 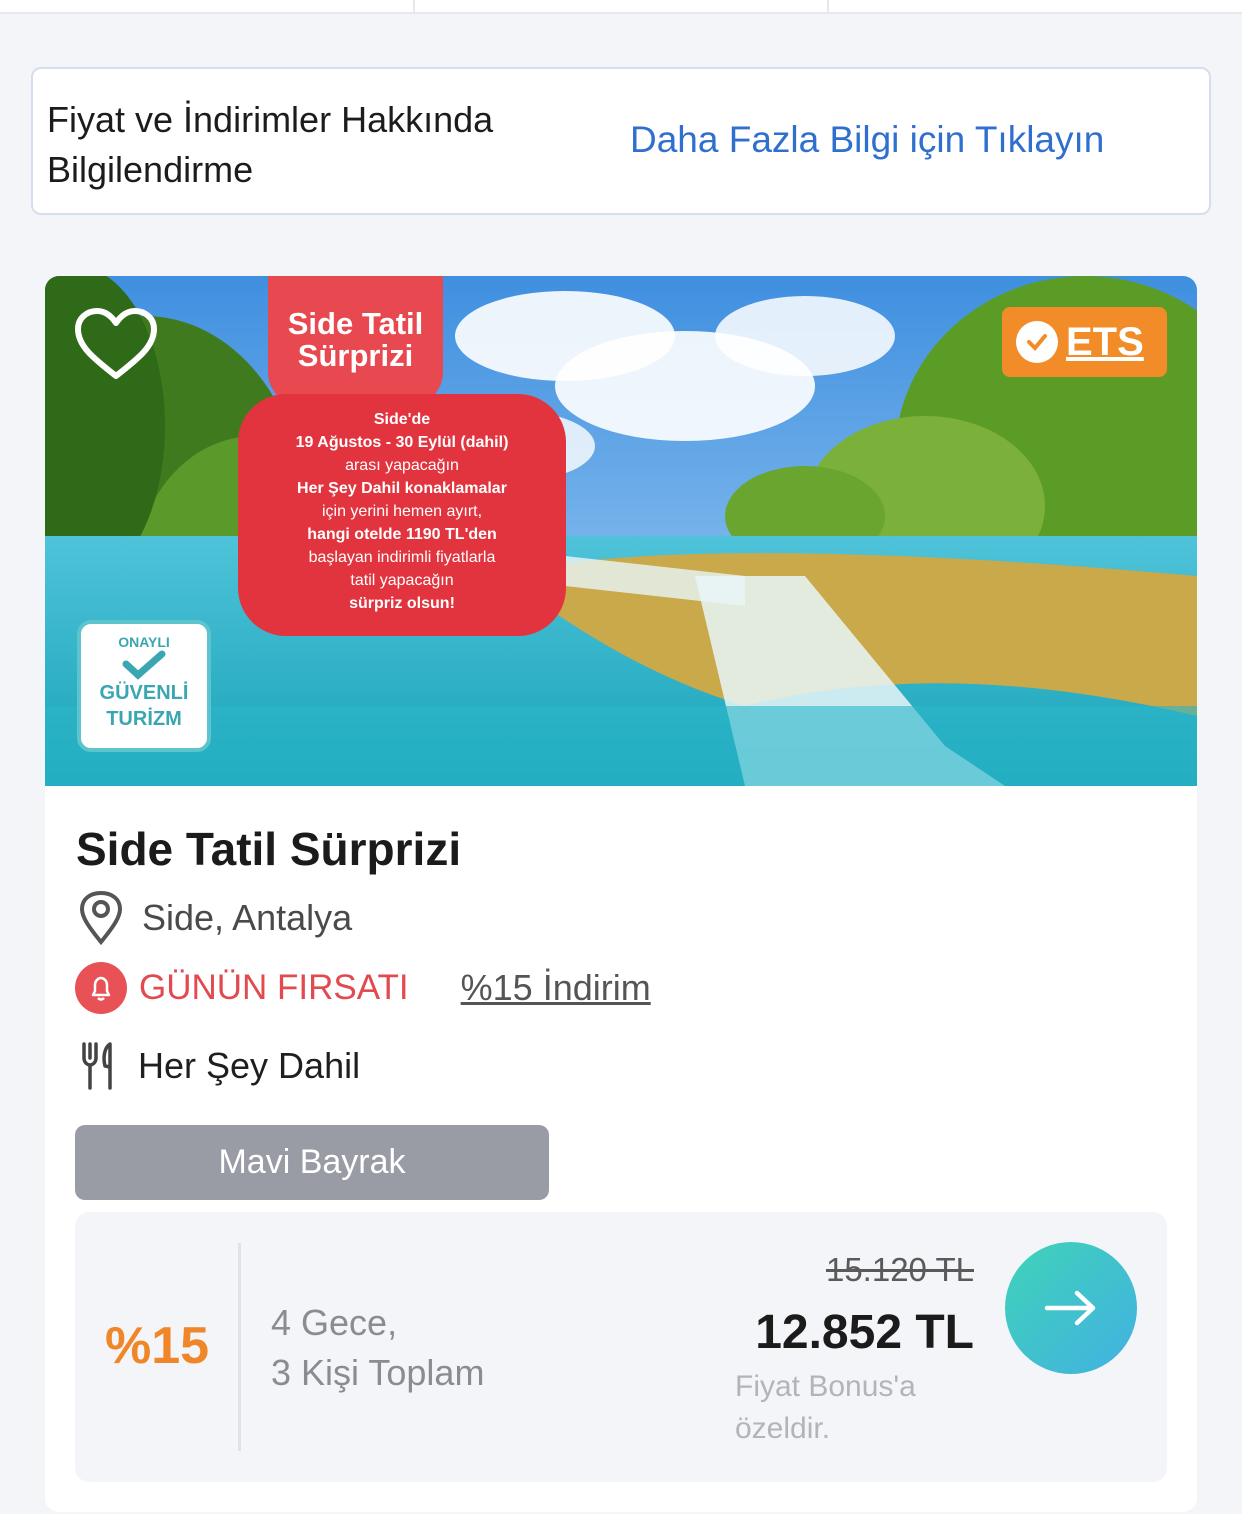 I want to click on location-row: Side, Antalya, so click(x=215, y=918).